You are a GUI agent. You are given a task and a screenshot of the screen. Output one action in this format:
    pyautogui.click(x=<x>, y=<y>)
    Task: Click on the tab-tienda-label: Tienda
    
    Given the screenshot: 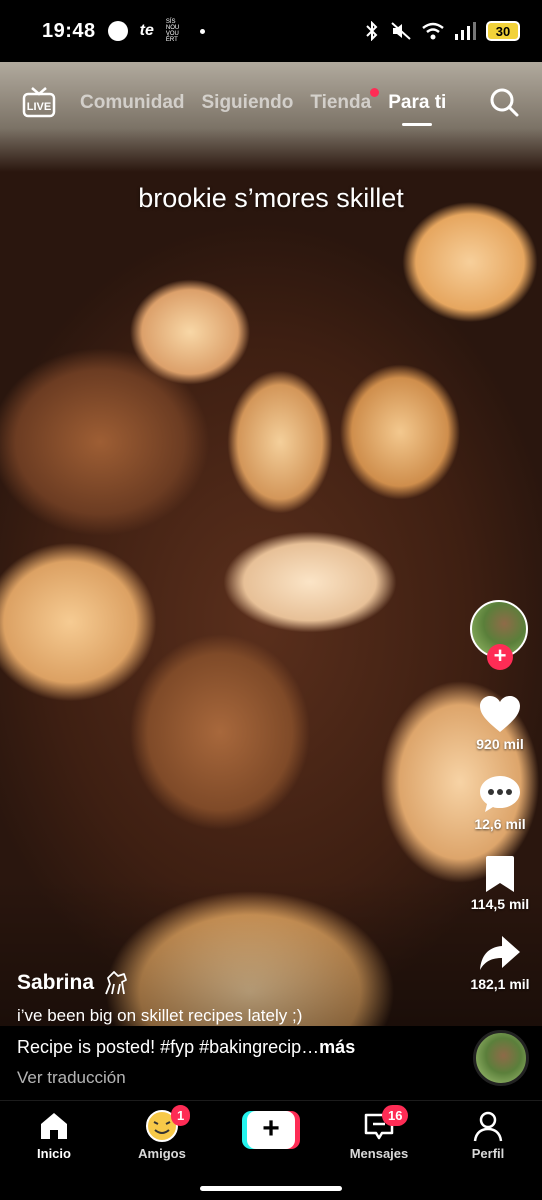 What is the action you would take?
    pyautogui.click(x=341, y=102)
    